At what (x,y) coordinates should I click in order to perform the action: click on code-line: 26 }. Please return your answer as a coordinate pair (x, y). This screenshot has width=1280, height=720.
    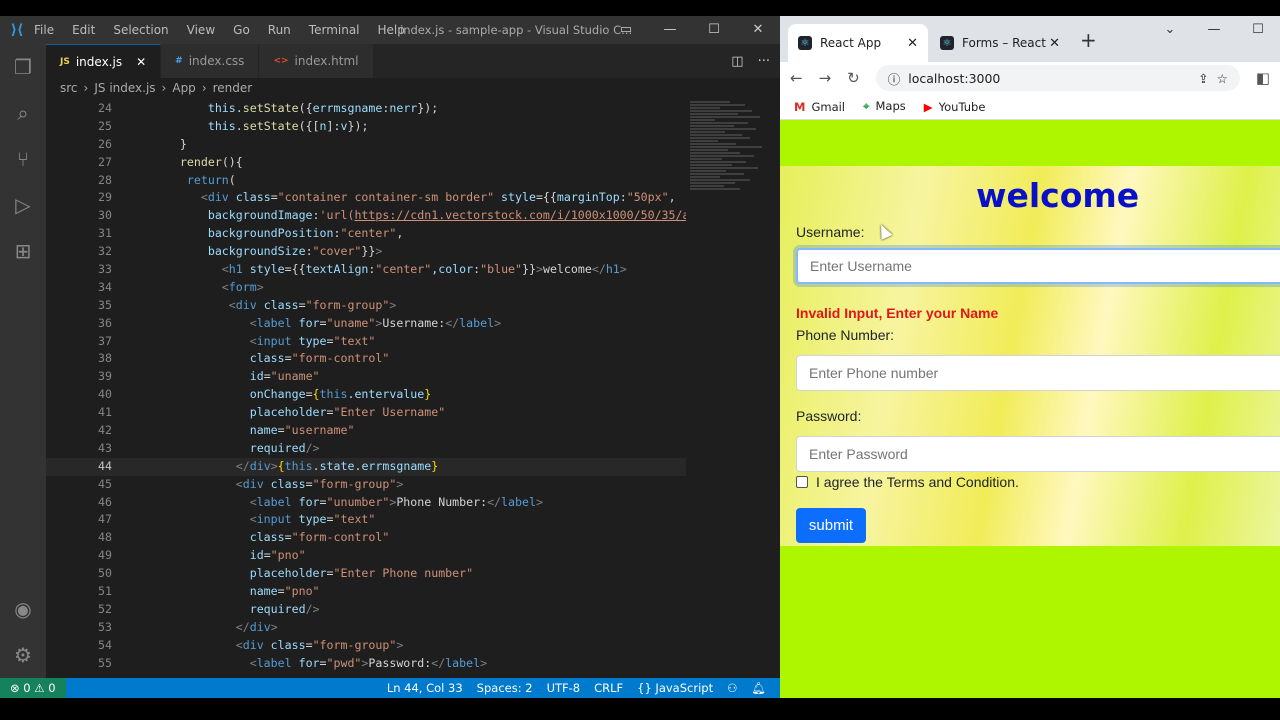
    Looking at the image, I should click on (366, 145).